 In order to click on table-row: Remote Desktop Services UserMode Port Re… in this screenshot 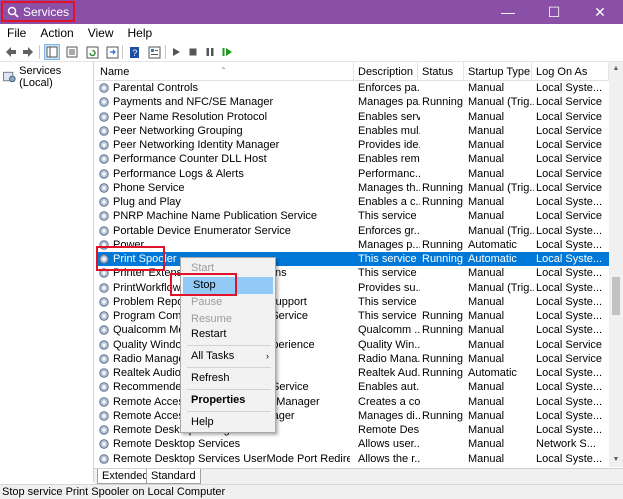, I will do `click(352, 459)`.